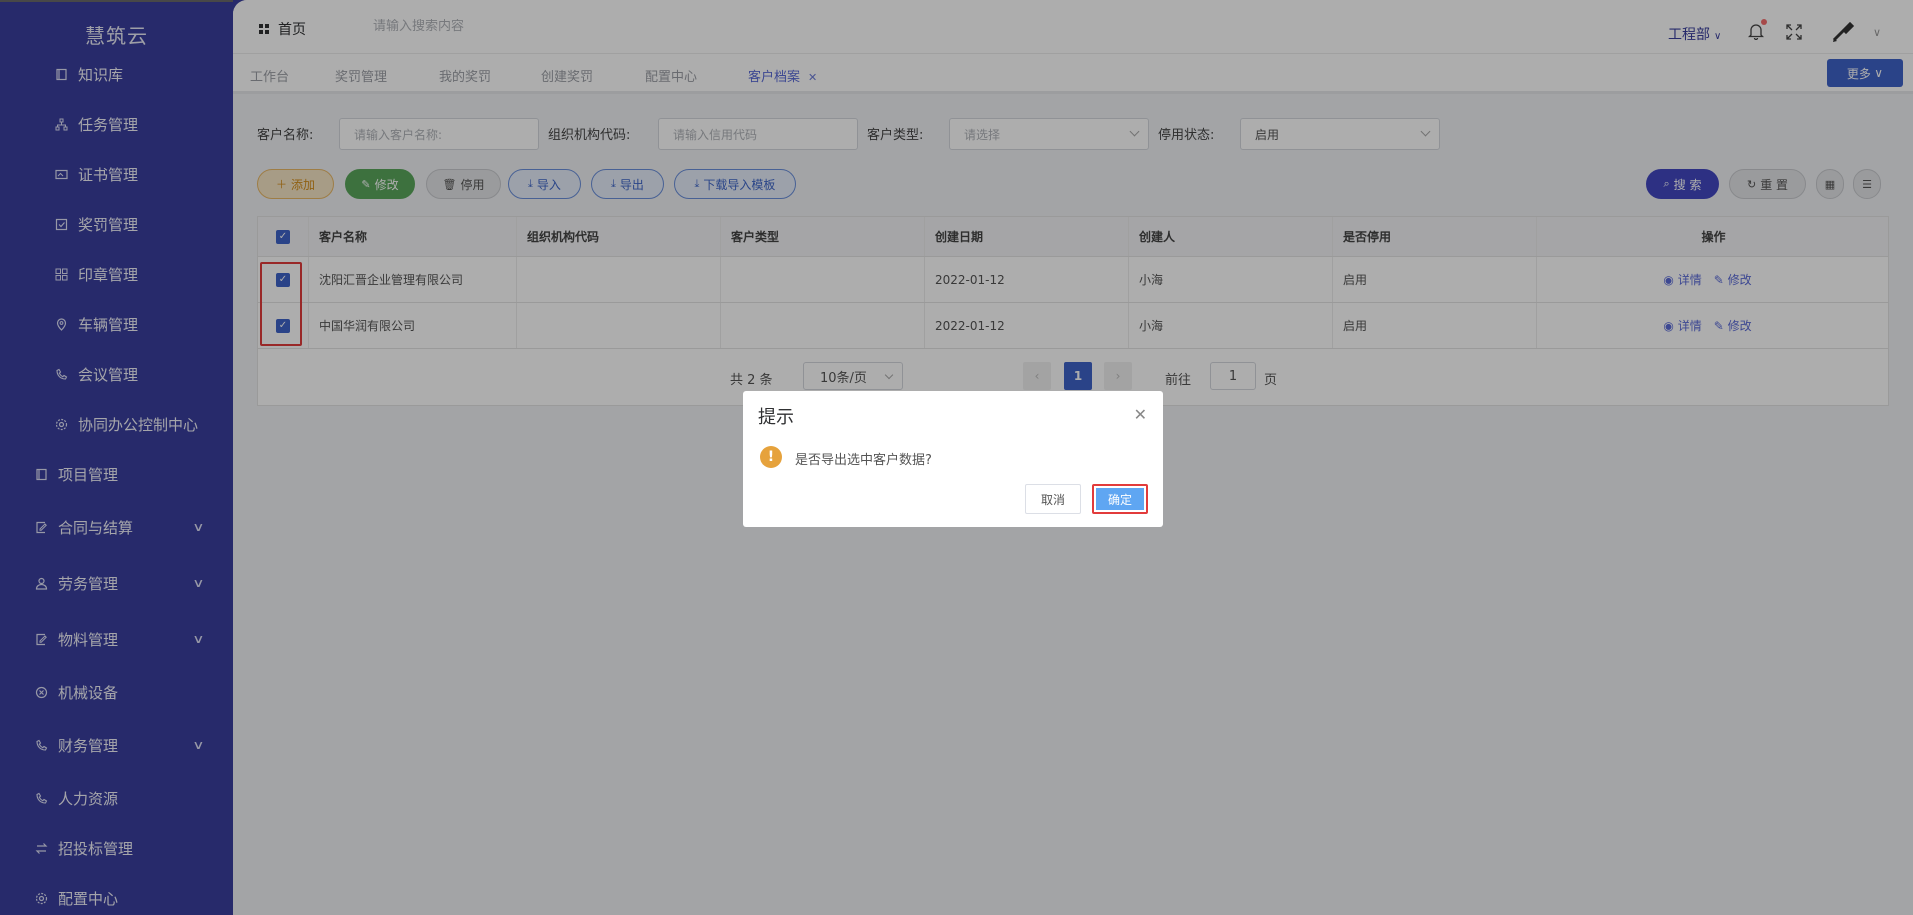 This screenshot has width=1913, height=915. Describe the element at coordinates (776, 417) in the screenshot. I see `dialog-title: 提示` at that location.